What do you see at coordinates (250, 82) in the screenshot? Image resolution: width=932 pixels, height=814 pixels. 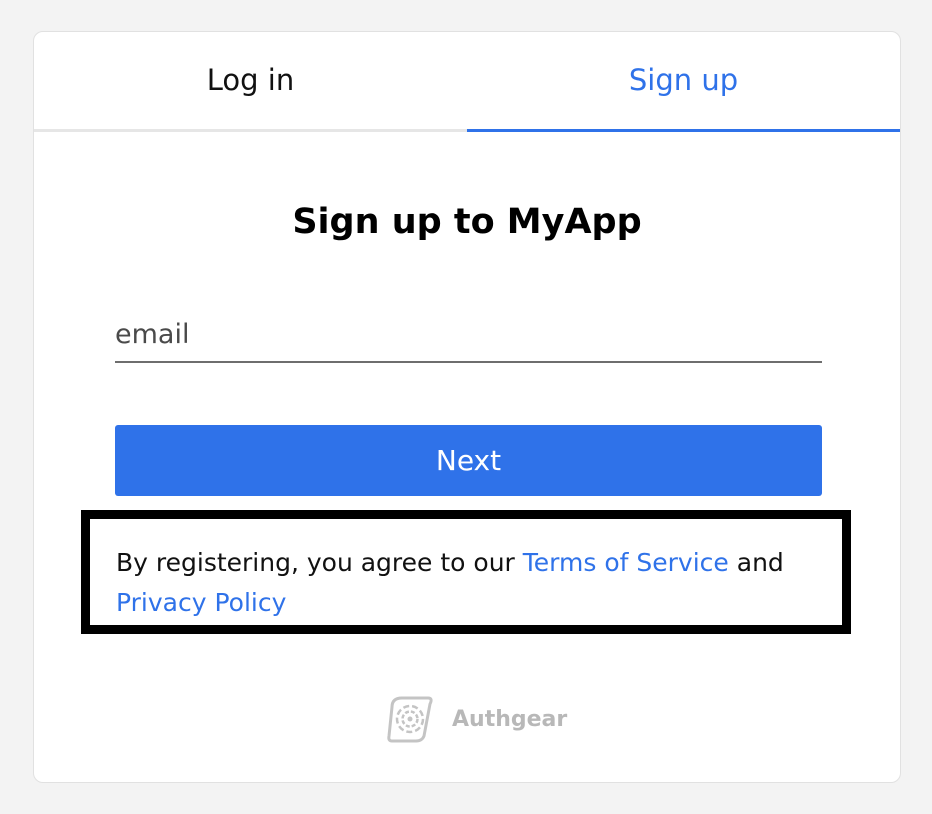 I see `tab-login: Log in` at bounding box center [250, 82].